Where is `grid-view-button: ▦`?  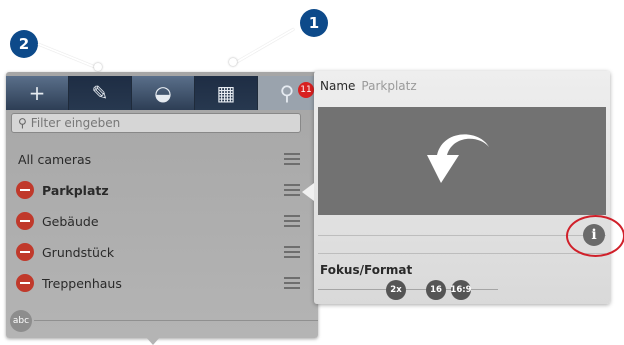 grid-view-button: ▦ is located at coordinates (226, 93).